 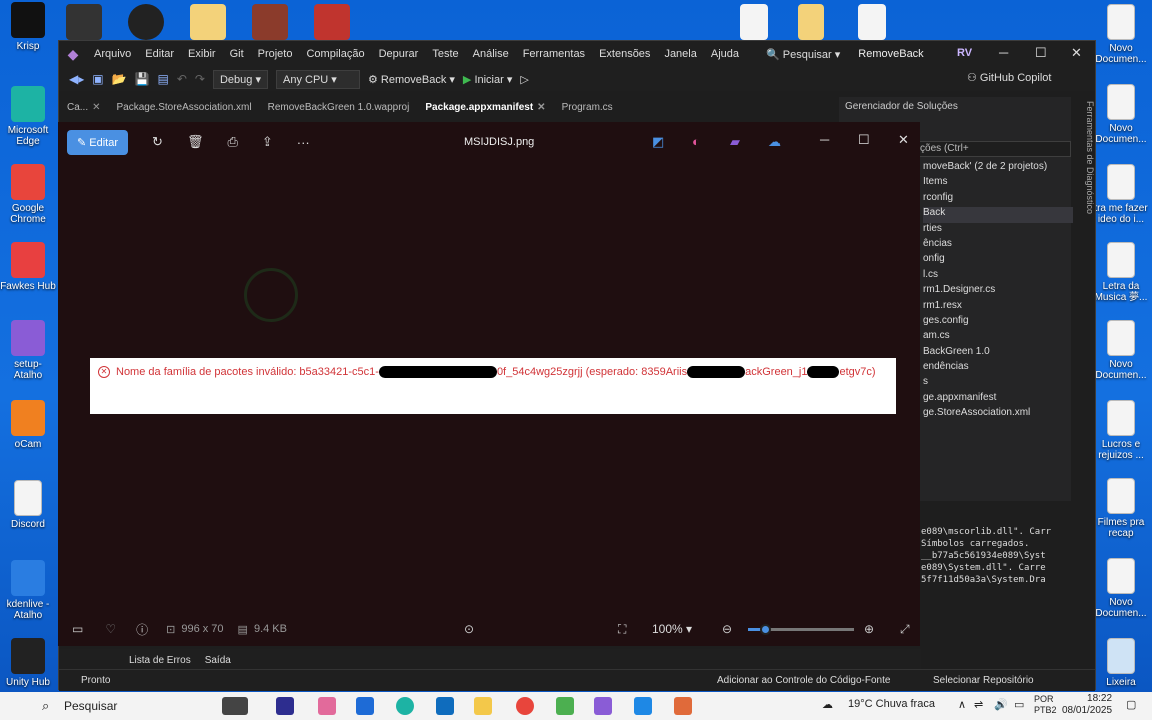 What do you see at coordinates (1009, 77) in the screenshot?
I see `copilot-button: ⚇ GitHub Copilot` at bounding box center [1009, 77].